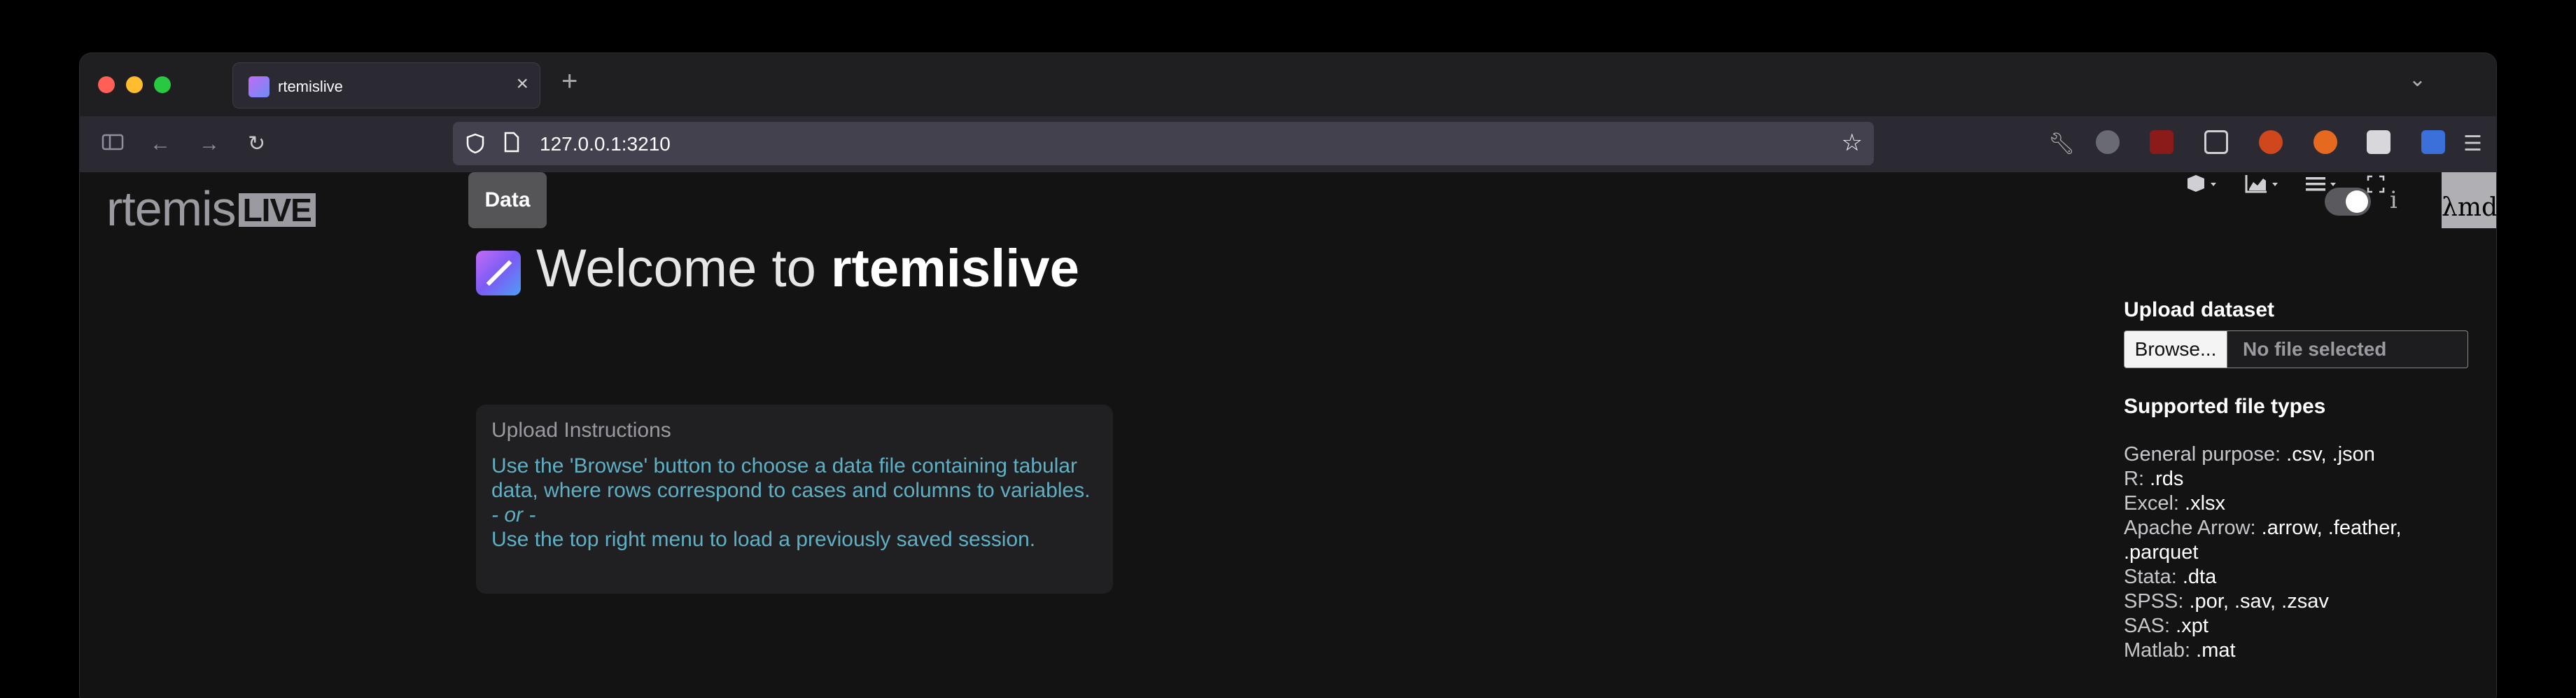 This screenshot has width=2576, height=698. I want to click on reload-icon: ↻, so click(256, 144).